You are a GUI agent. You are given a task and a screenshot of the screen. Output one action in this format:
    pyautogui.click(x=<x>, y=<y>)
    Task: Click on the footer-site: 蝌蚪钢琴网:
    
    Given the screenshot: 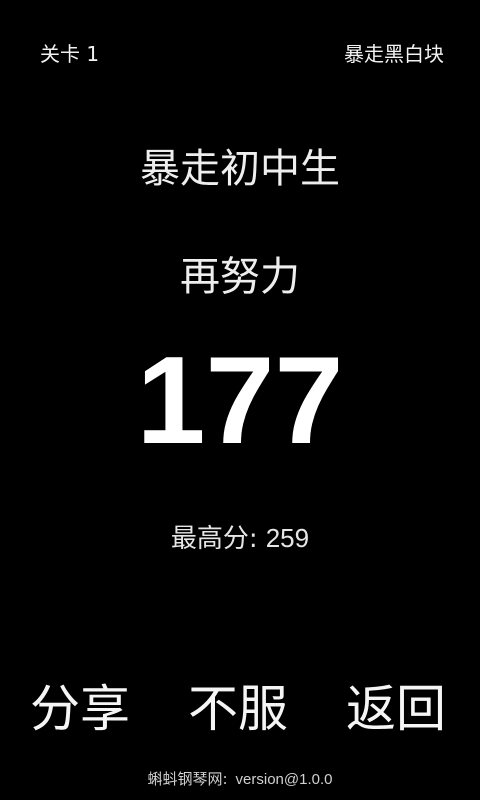 What is the action you would take?
    pyautogui.click(x=187, y=779)
    